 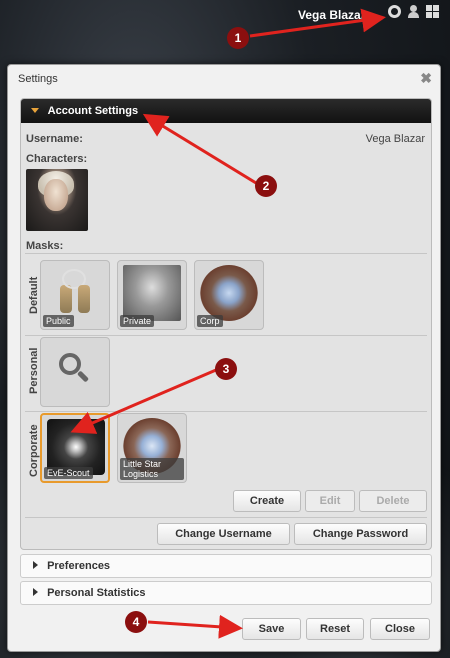 I want to click on annotation-marker-4: 4, so click(x=136, y=622).